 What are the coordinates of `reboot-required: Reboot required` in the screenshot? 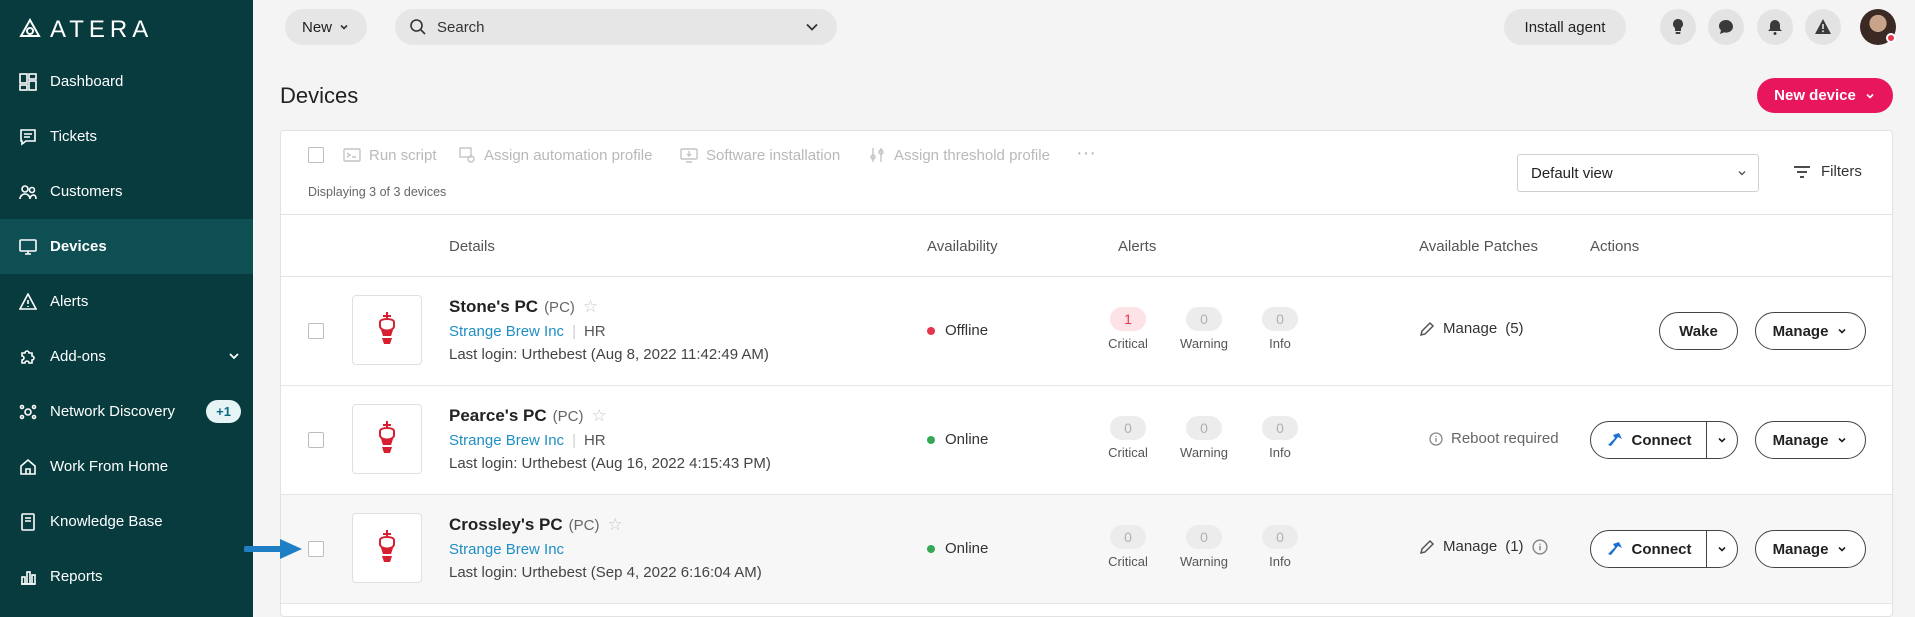 It's located at (1494, 438).